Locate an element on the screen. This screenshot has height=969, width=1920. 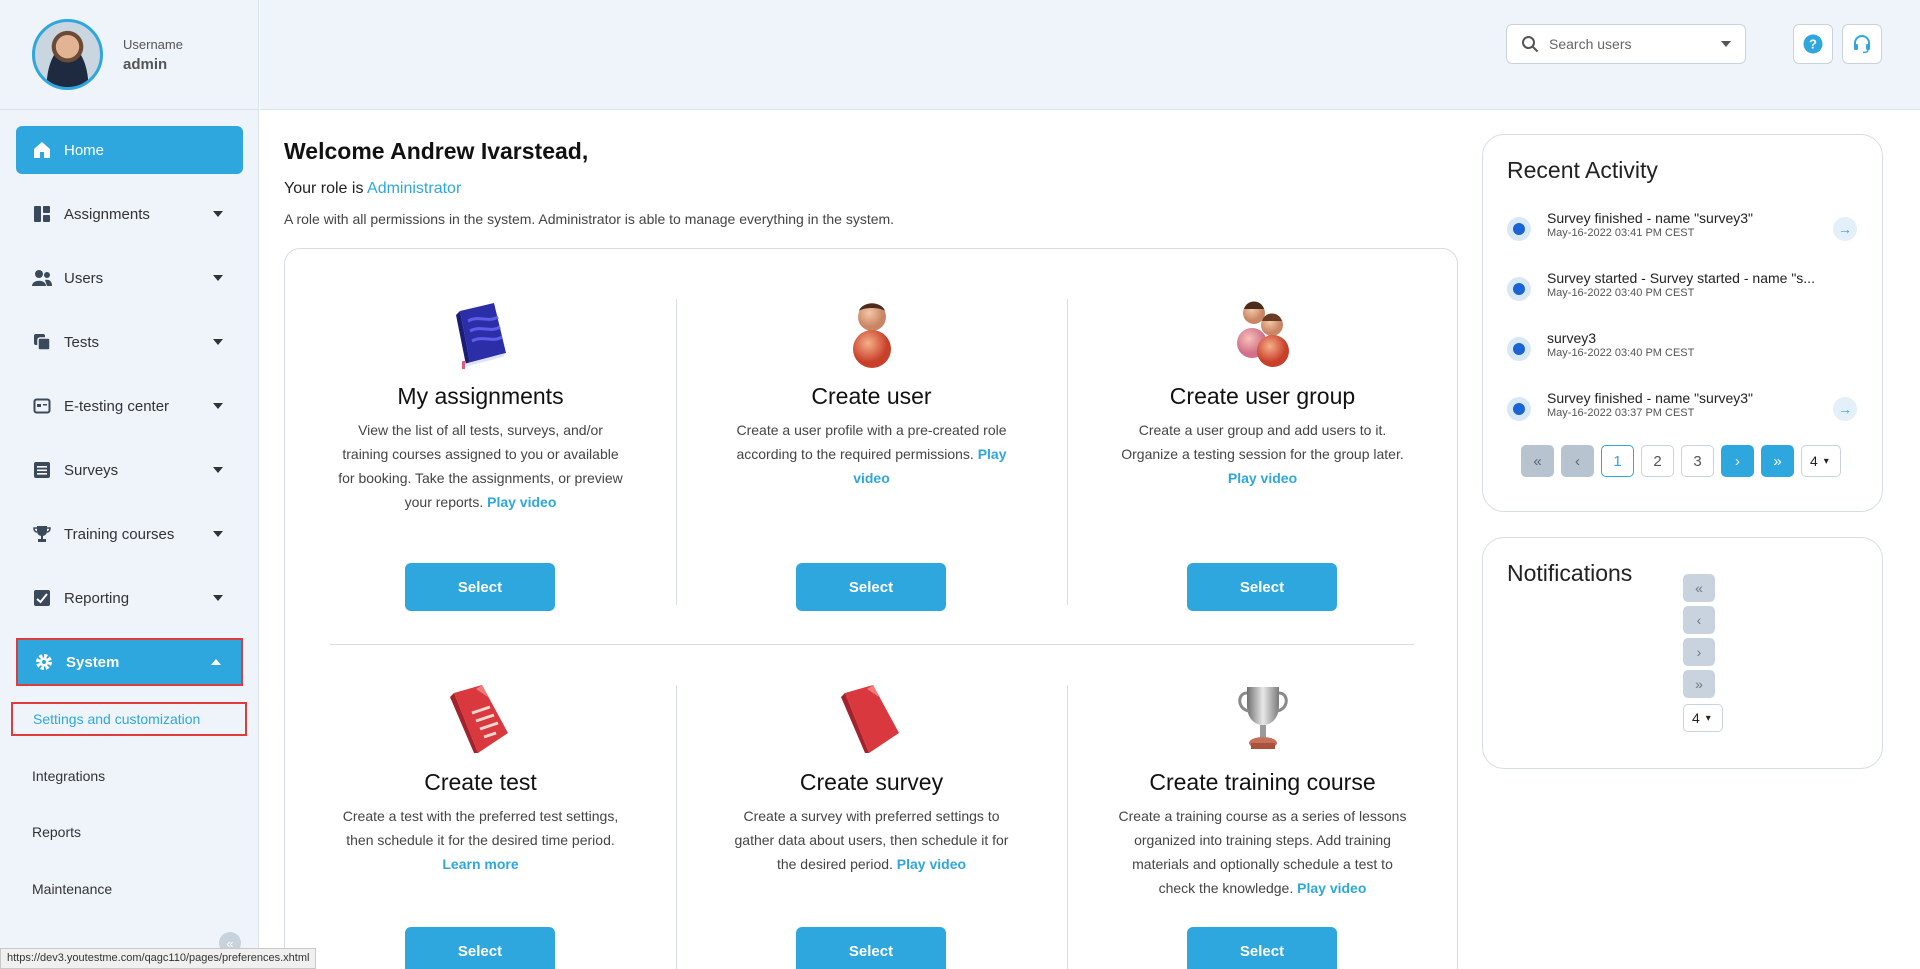
activity-title: Survey finished - name "survey3" is located at coordinates (1650, 218).